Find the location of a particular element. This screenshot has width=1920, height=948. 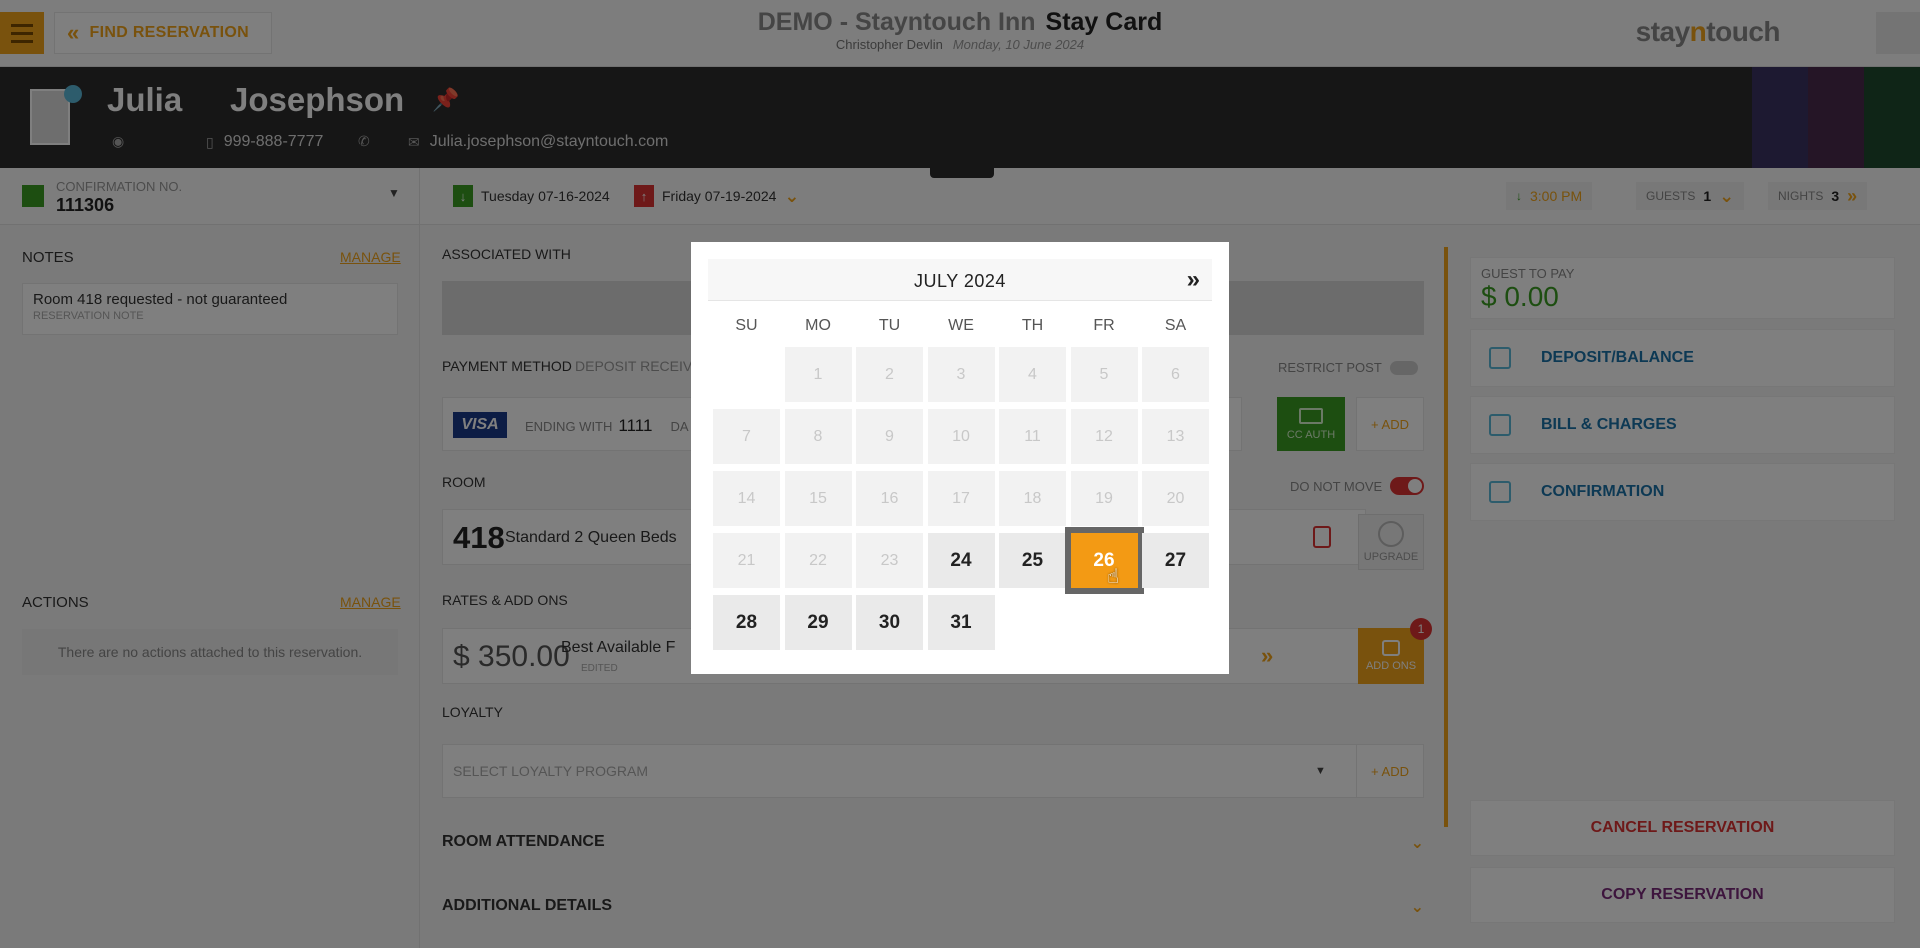

calendar-day-24: 24 is located at coordinates (961, 560).